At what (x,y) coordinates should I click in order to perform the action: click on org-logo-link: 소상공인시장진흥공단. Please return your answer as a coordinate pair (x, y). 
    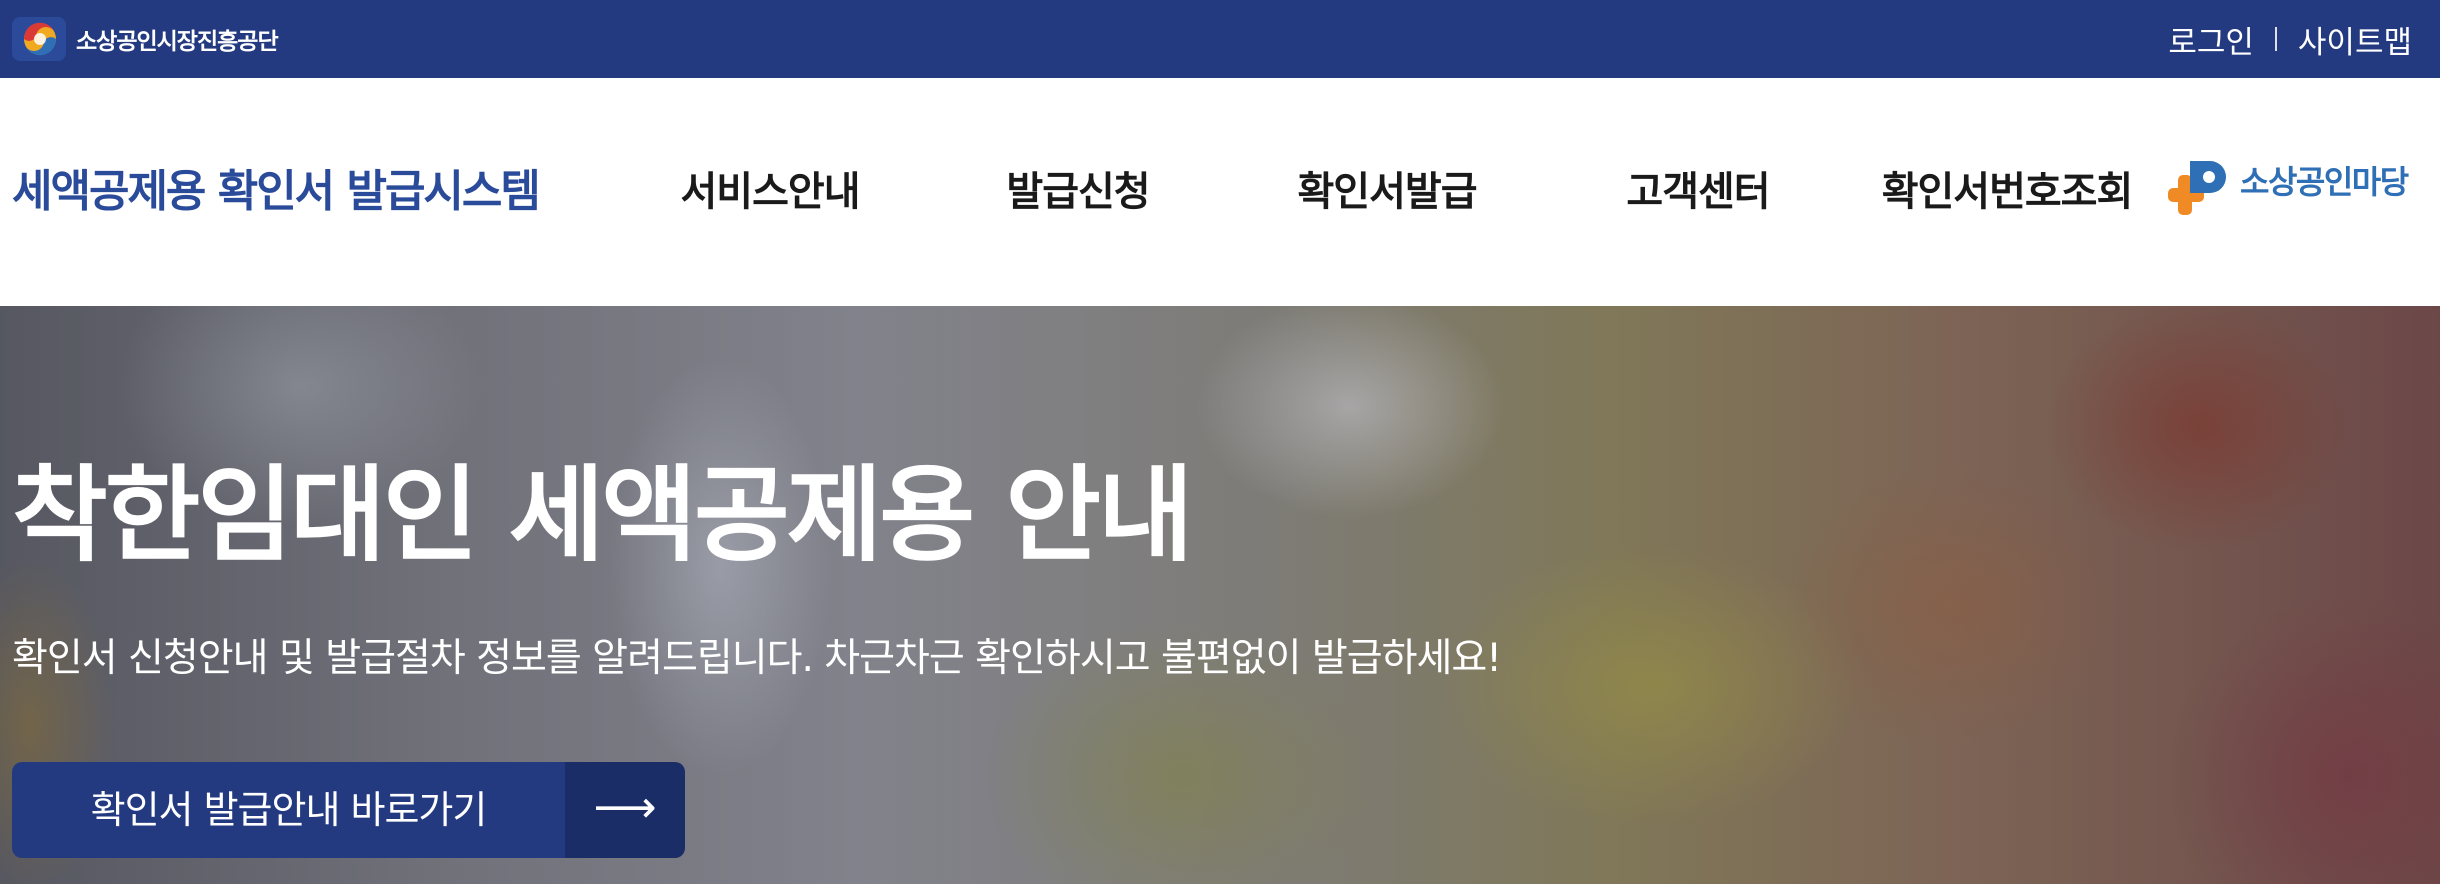
    Looking at the image, I should click on (145, 39).